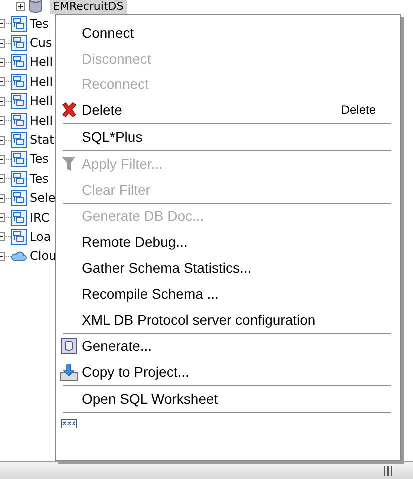 Image resolution: width=413 pixels, height=479 pixels. What do you see at coordinates (228, 33) in the screenshot?
I see `menu-item: Connect` at bounding box center [228, 33].